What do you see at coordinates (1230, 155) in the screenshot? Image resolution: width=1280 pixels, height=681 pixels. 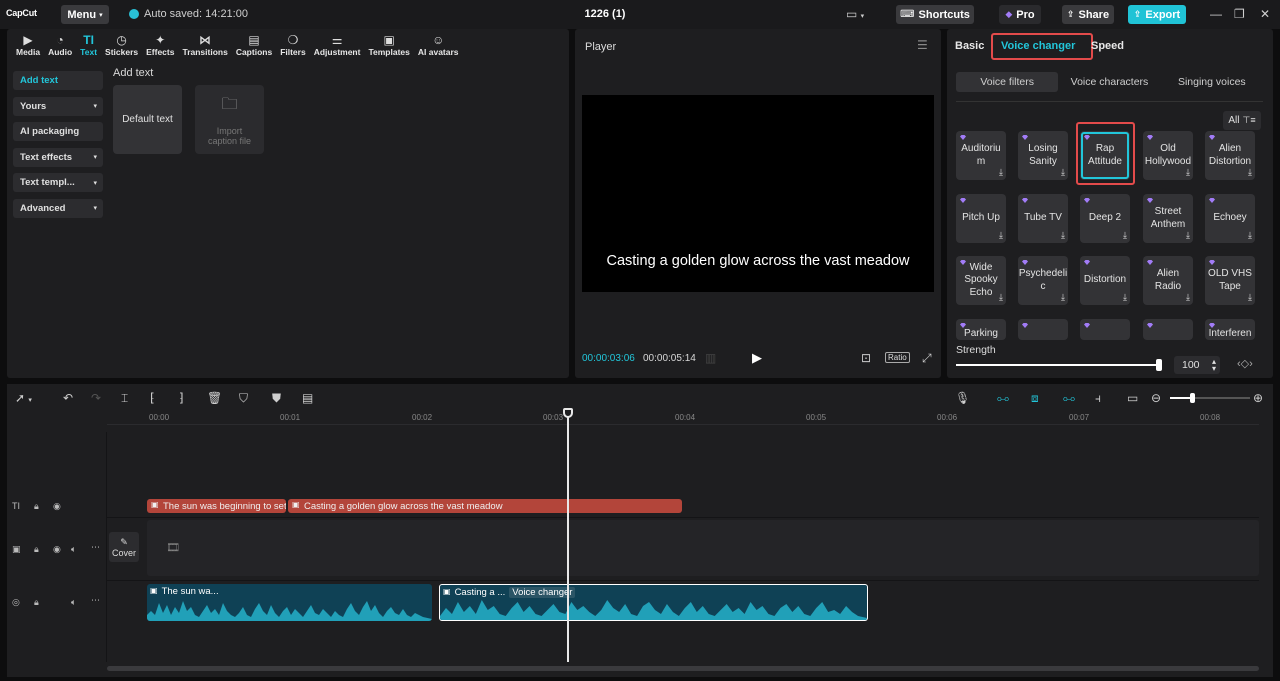 I see `voice-card: Alien Distortion ⤓` at bounding box center [1230, 155].